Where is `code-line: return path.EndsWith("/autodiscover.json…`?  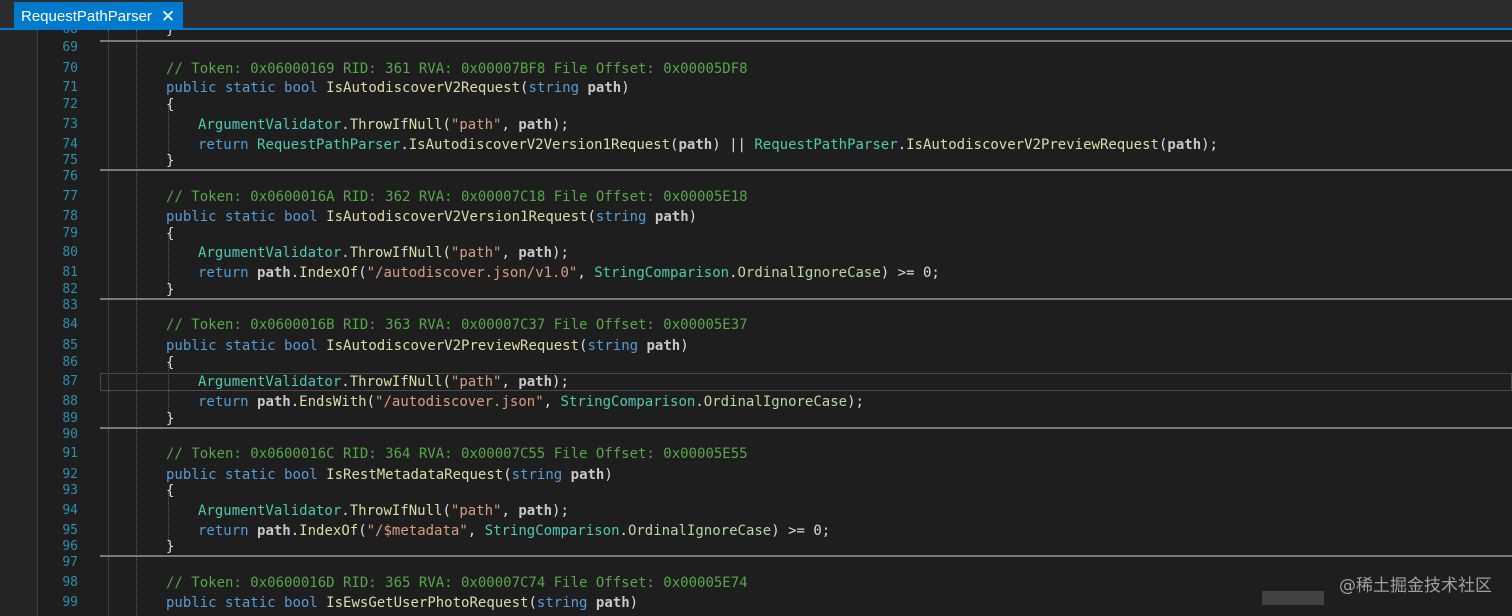 code-line: return path.EndsWith("/autodiscover.json… is located at coordinates (531, 402).